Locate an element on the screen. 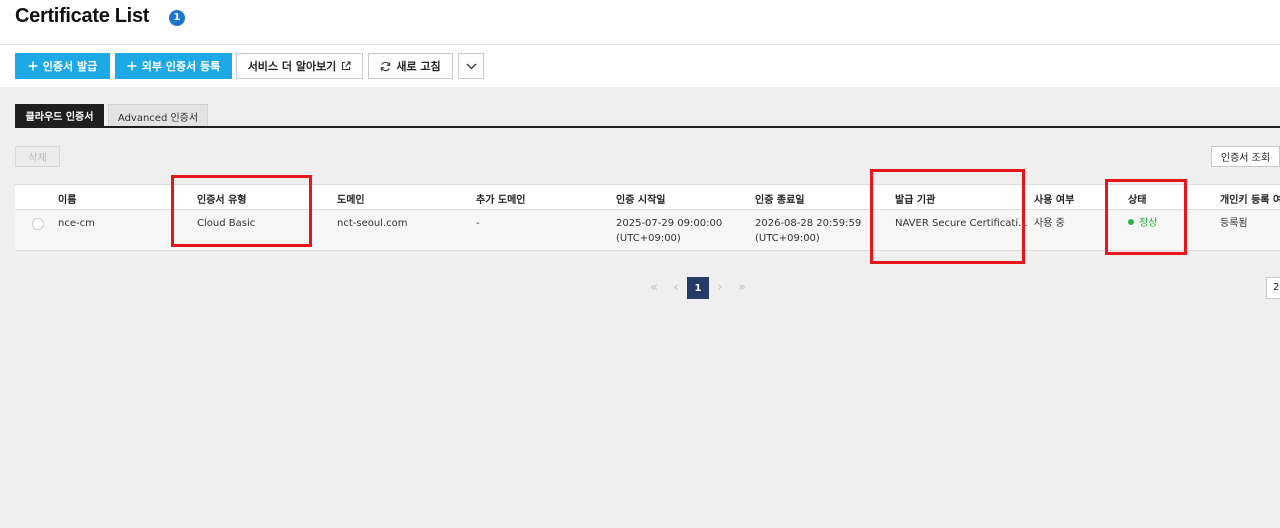  next-page-icon: › is located at coordinates (720, 288).